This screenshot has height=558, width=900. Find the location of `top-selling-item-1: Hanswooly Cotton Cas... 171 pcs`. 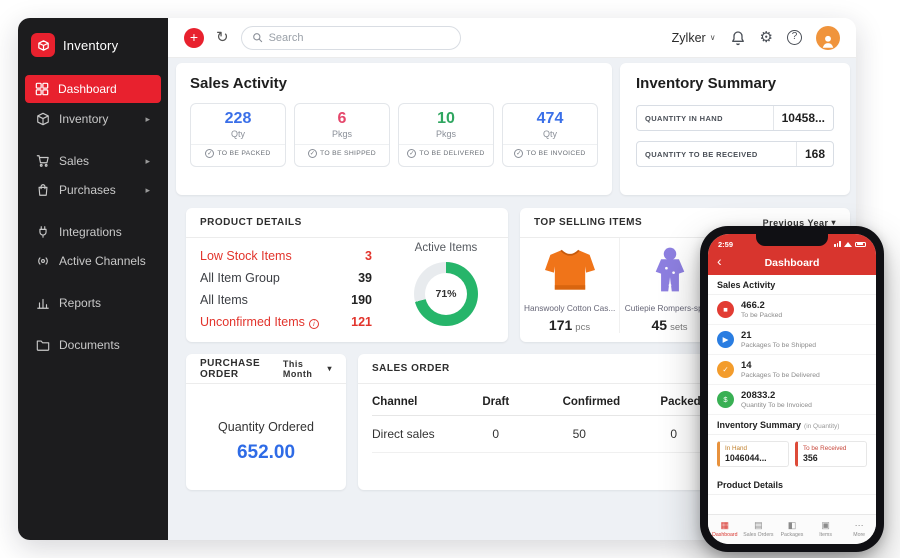

top-selling-item-1: Hanswooly Cotton Cas... 171 pcs is located at coordinates (570, 285).